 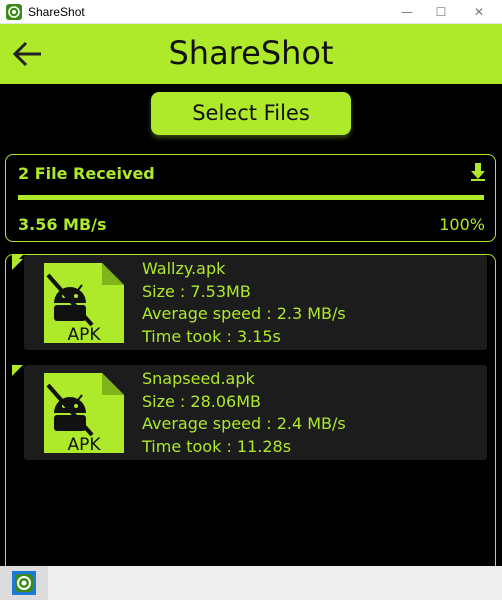 What do you see at coordinates (196, 291) in the screenshot?
I see `file-size: Size : 7.53MB` at bounding box center [196, 291].